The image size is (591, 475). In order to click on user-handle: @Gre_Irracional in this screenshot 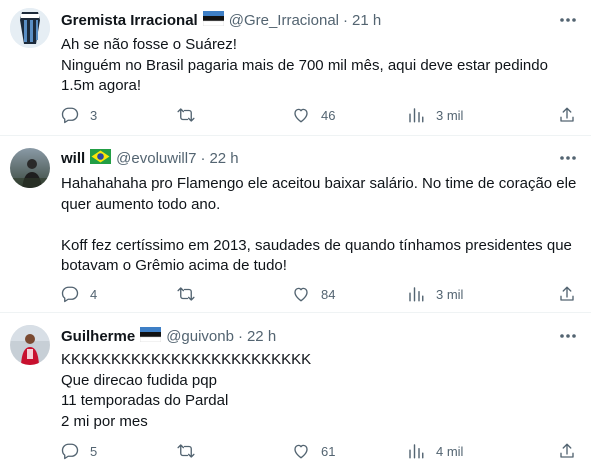, I will do `click(284, 20)`.